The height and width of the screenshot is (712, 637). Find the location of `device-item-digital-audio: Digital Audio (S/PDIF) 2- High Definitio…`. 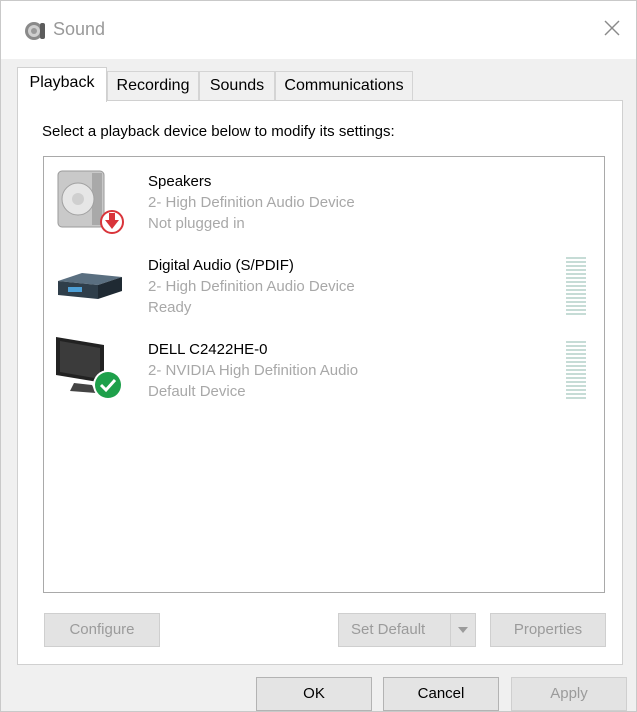

device-item-digital-audio: Digital Audio (S/PDIF) 2- High Definitio… is located at coordinates (323, 281).